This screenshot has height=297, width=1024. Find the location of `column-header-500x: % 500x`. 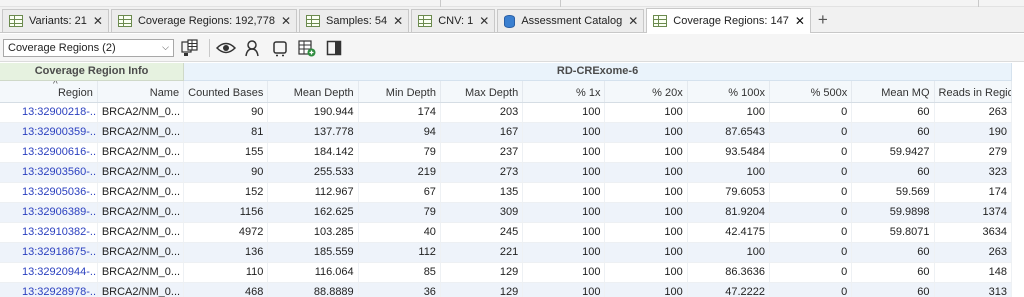

column-header-500x: % 500x is located at coordinates (811, 91).